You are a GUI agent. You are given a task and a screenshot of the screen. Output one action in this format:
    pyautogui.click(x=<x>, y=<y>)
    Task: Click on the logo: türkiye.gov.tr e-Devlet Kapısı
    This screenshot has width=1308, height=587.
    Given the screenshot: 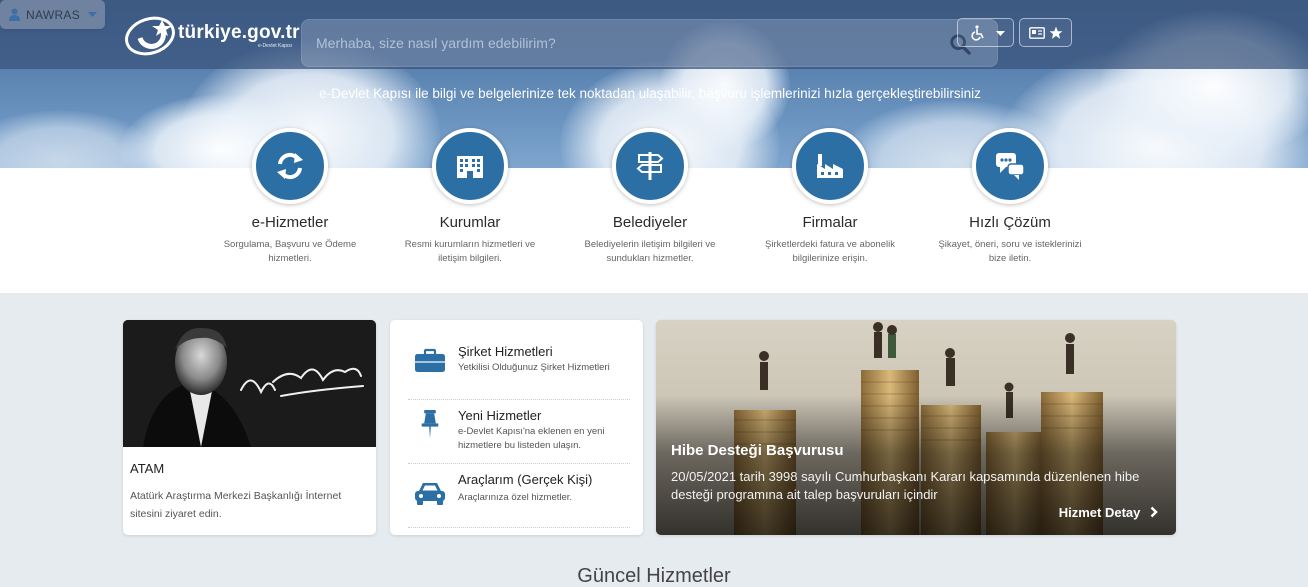 What is the action you would take?
    pyautogui.click(x=213, y=34)
    